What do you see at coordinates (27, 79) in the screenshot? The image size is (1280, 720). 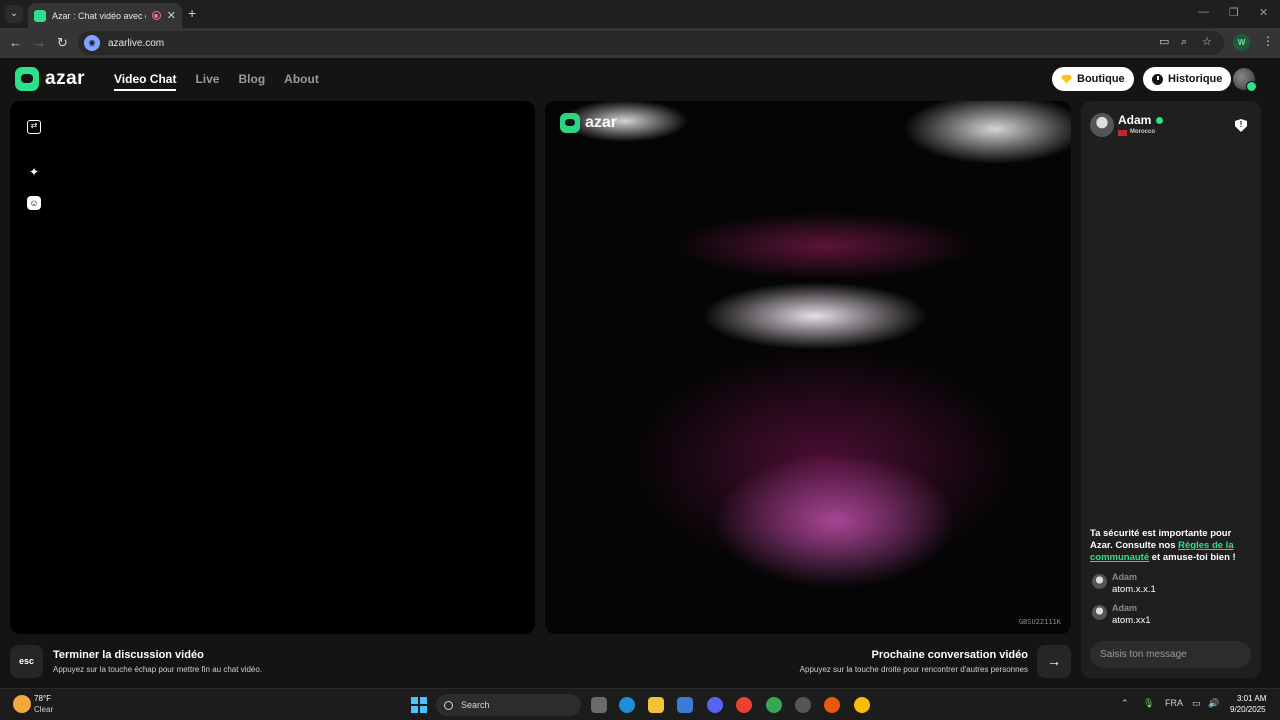 I see `azar-logo-icon` at bounding box center [27, 79].